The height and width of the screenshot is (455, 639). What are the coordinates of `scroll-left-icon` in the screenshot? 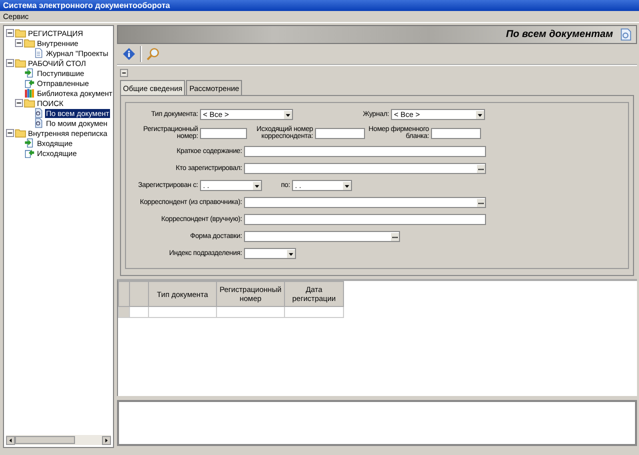 It's located at (10, 440).